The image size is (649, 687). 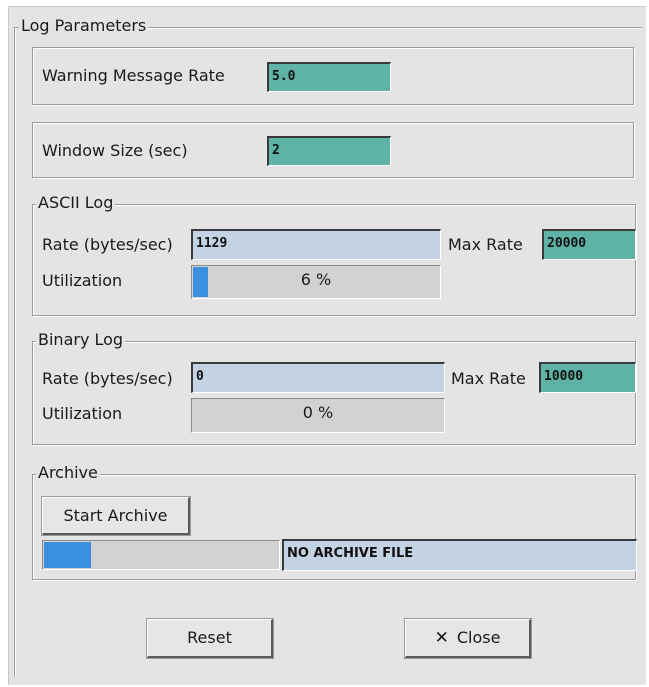 What do you see at coordinates (441, 638) in the screenshot?
I see `x-icon: ✕` at bounding box center [441, 638].